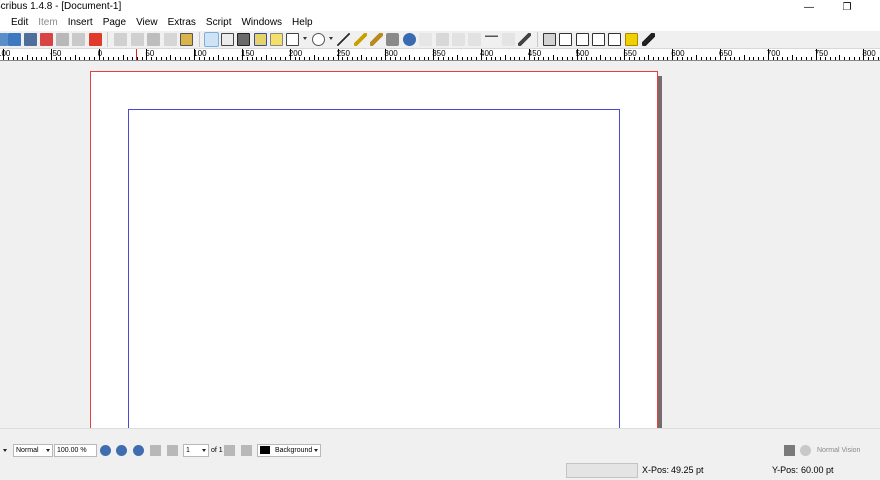 The image size is (880, 480). I want to click on pdf-link-annotation-icon, so click(648, 39).